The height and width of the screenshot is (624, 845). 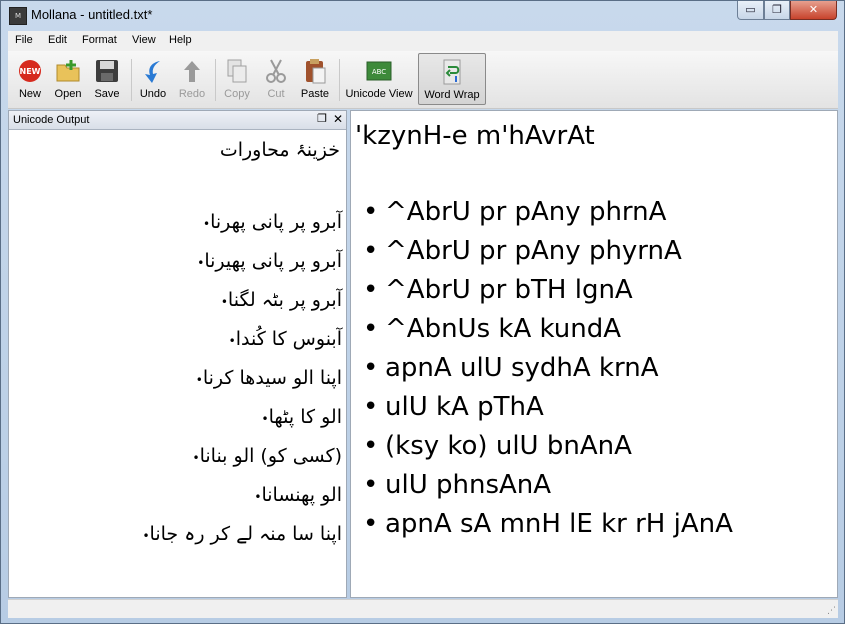 What do you see at coordinates (338, 119) in the screenshot?
I see `panel-close-icon: ✕` at bounding box center [338, 119].